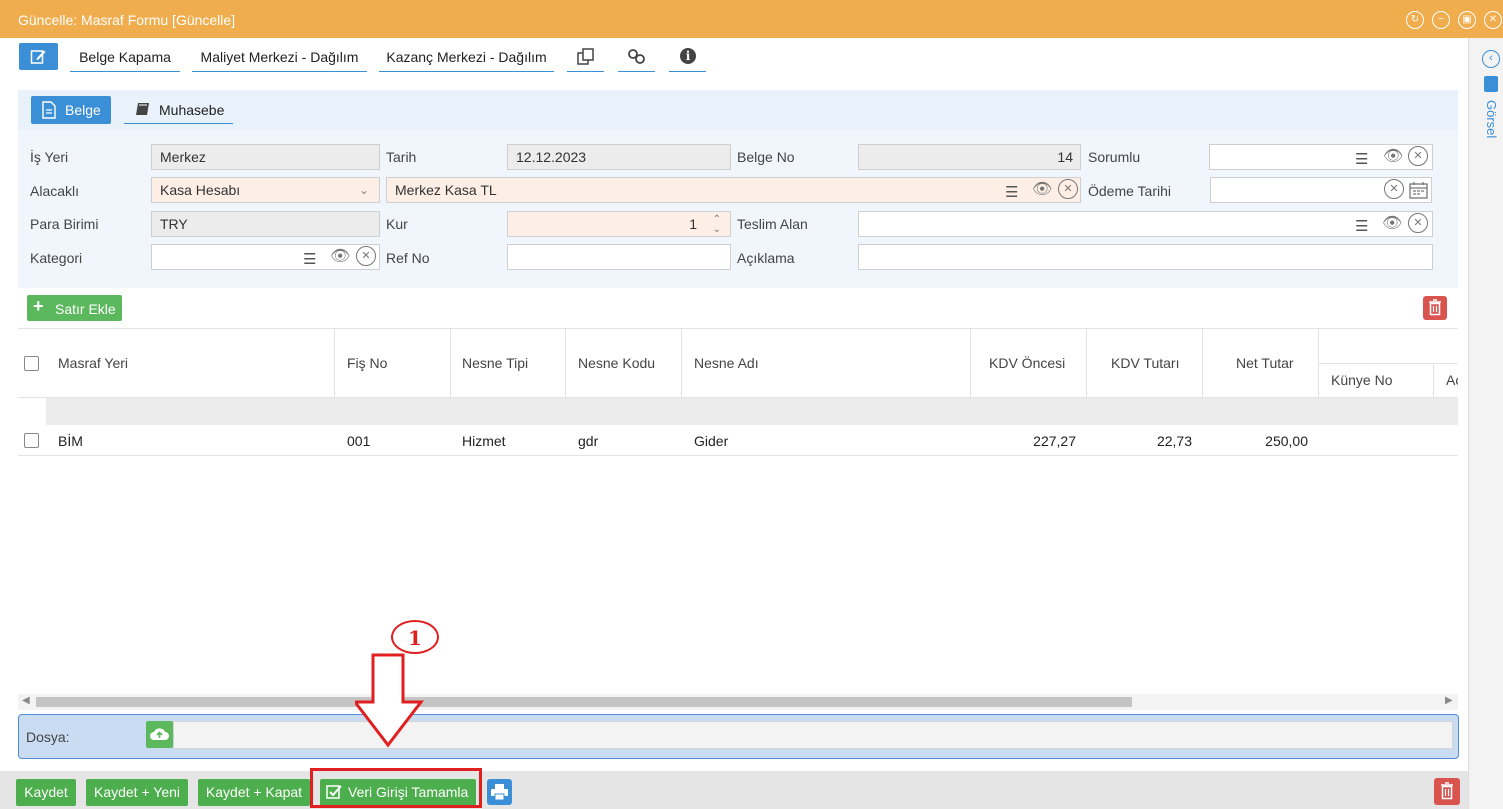 The height and width of the screenshot is (809, 1503). Describe the element at coordinates (265, 257) in the screenshot. I see `kategori-field: ☰ 👁 ✕` at that location.